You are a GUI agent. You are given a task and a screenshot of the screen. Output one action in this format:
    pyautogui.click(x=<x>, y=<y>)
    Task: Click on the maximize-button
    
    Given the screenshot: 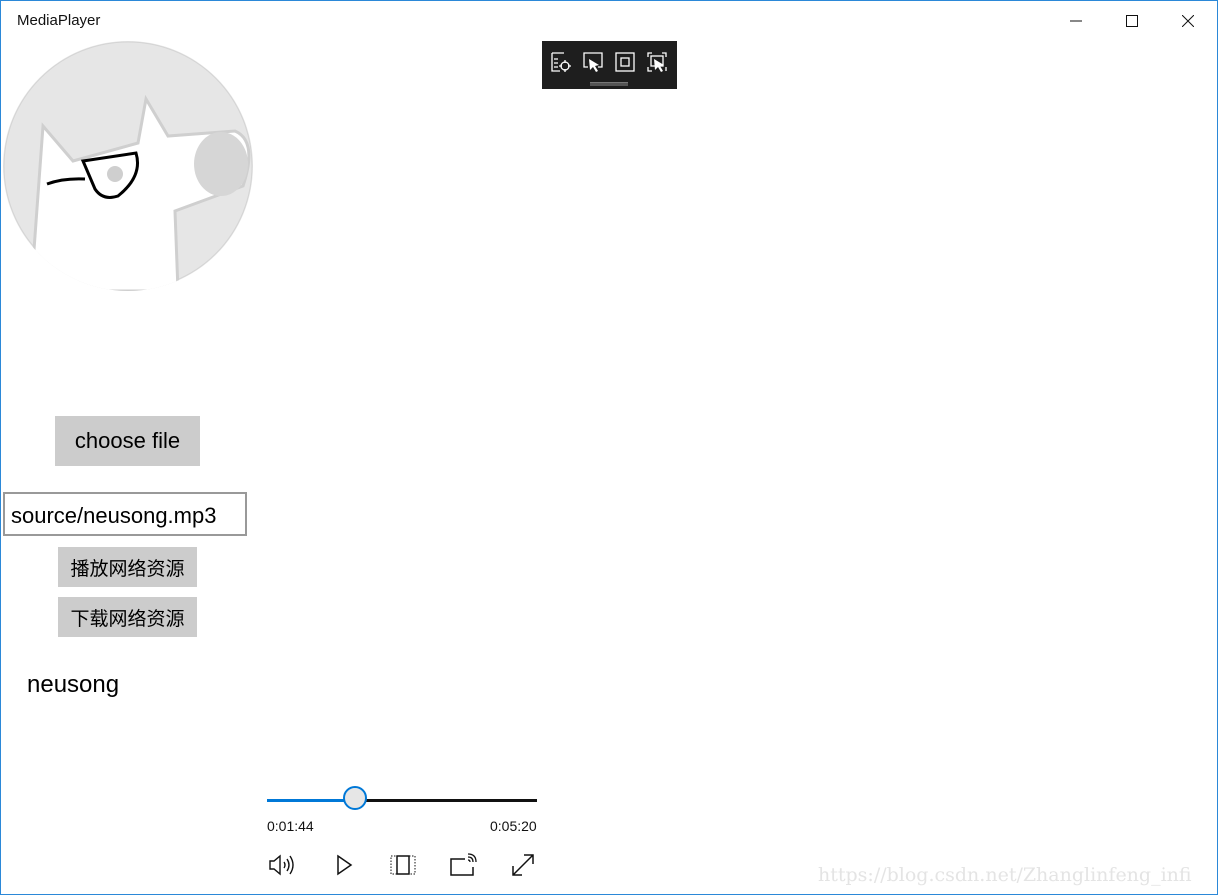 What is the action you would take?
    pyautogui.click(x=1132, y=21)
    